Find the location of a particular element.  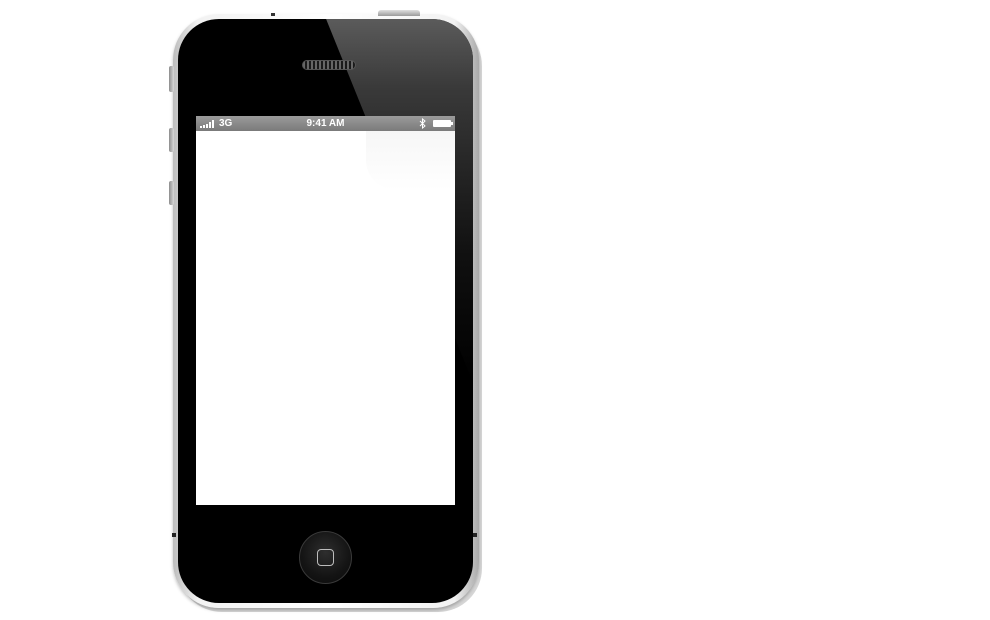

band-notch-top is located at coordinates (273, 14).